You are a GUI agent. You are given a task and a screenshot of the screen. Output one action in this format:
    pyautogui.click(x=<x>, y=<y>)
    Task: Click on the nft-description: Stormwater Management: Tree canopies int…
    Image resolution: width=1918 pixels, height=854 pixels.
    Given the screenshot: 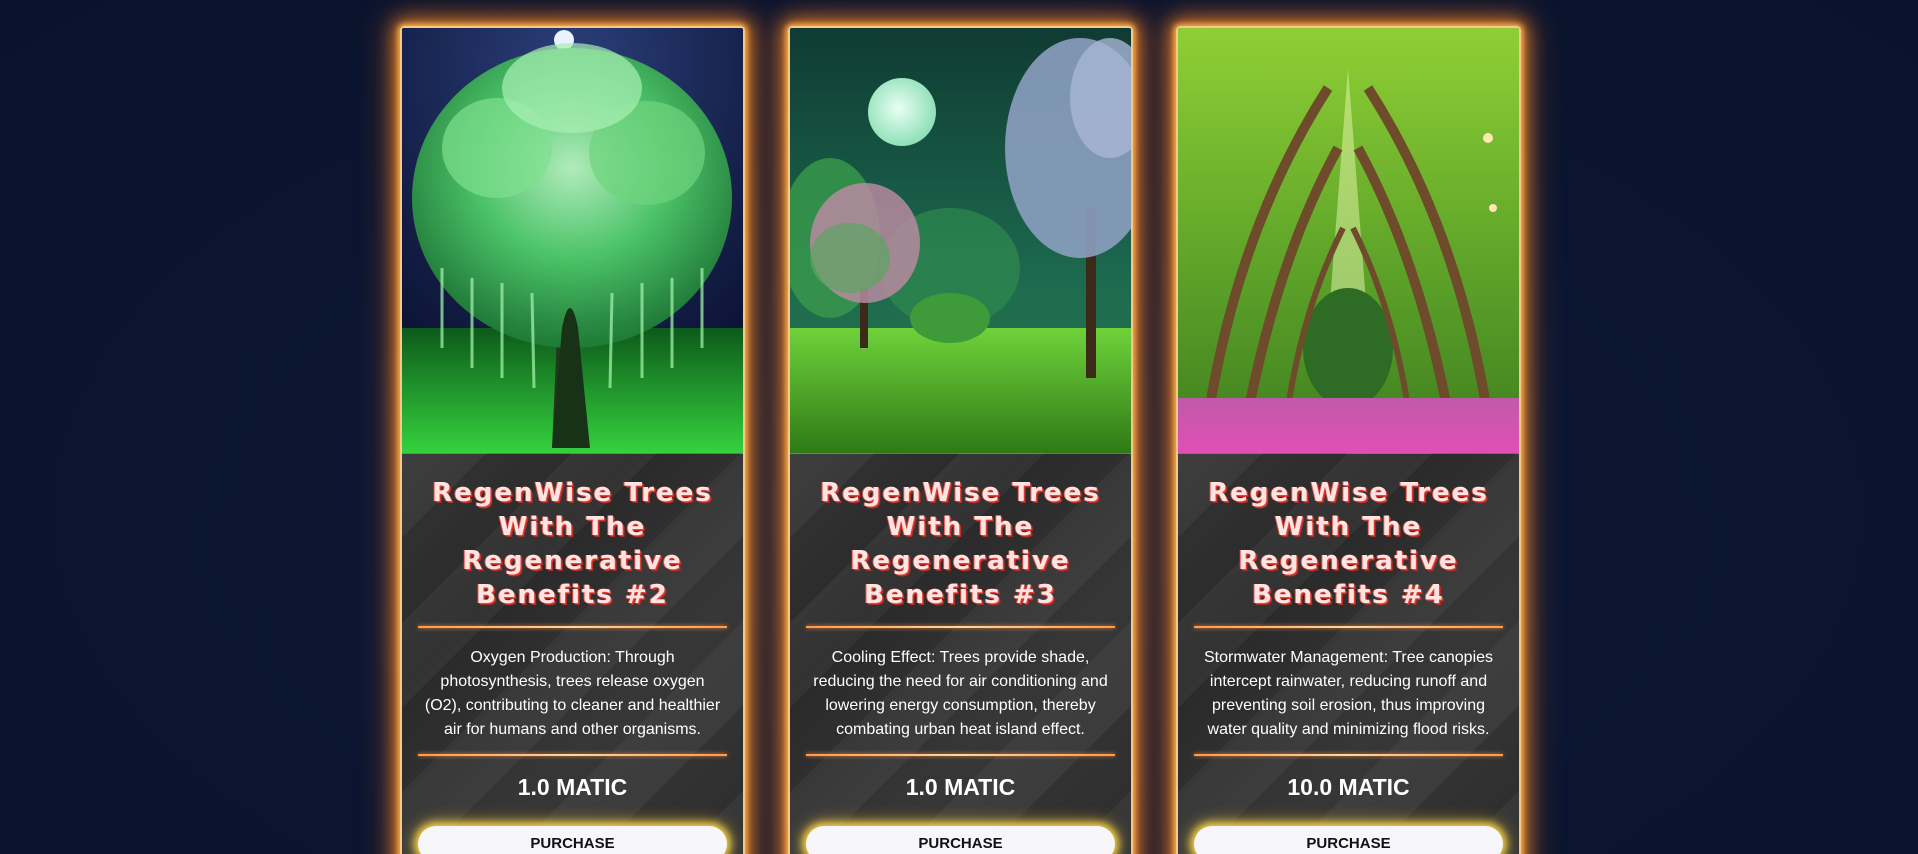 What is the action you would take?
    pyautogui.click(x=1348, y=693)
    